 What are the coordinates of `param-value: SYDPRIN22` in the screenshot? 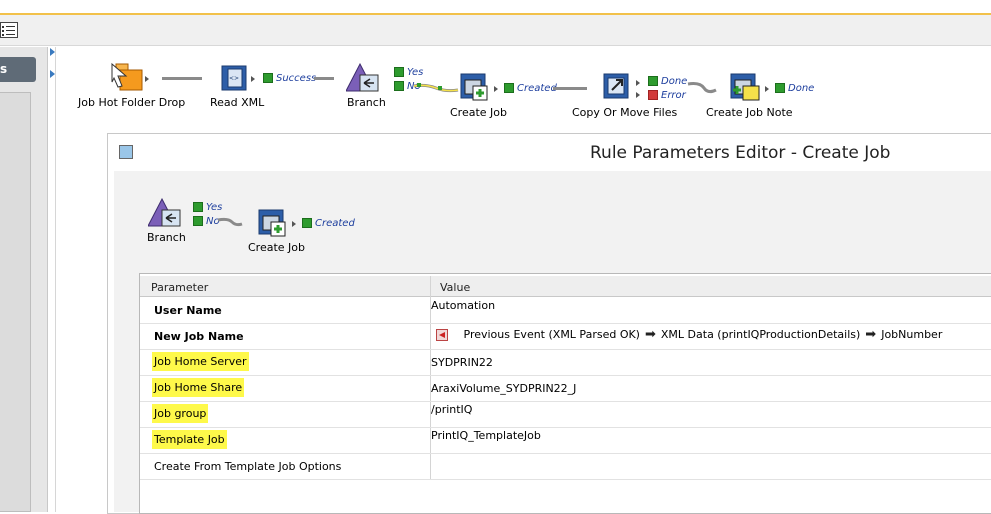 It's located at (462, 362).